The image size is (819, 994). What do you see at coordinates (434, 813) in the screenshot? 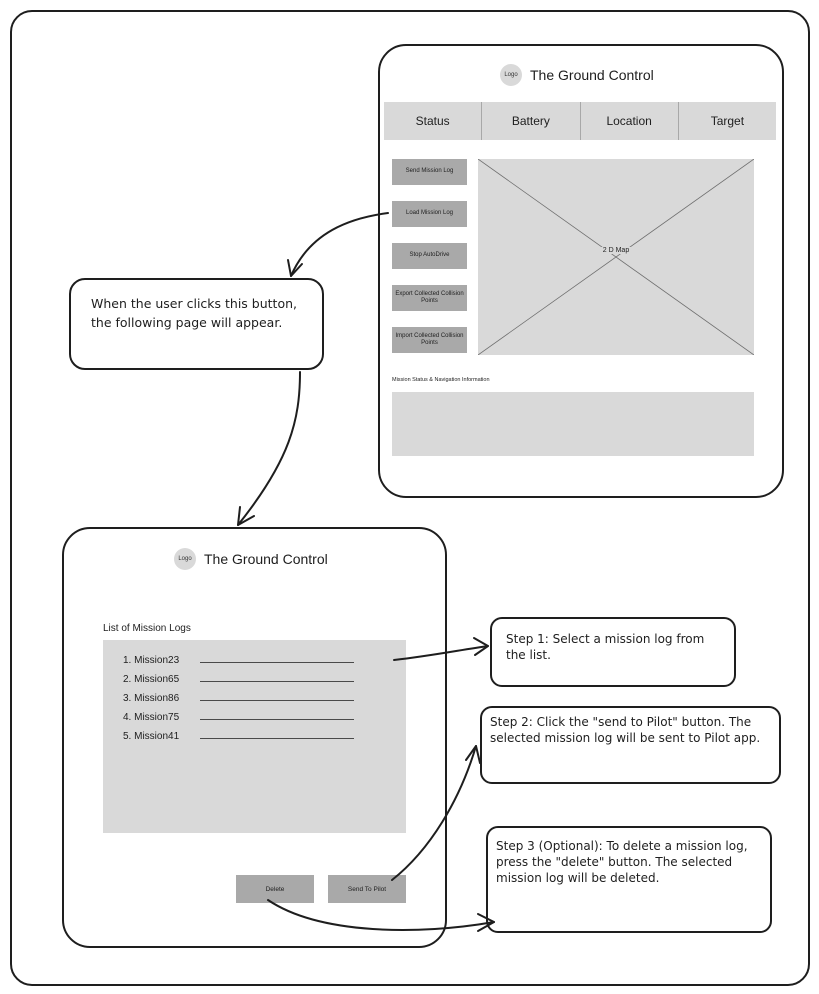
I see `arrow-send-to-step2` at bounding box center [434, 813].